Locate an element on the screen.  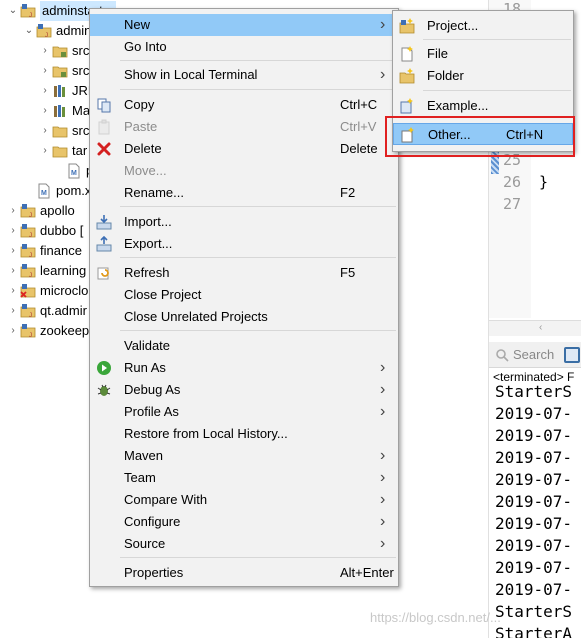
menu-item-configure: Configure › is located at coordinates (244, 522).